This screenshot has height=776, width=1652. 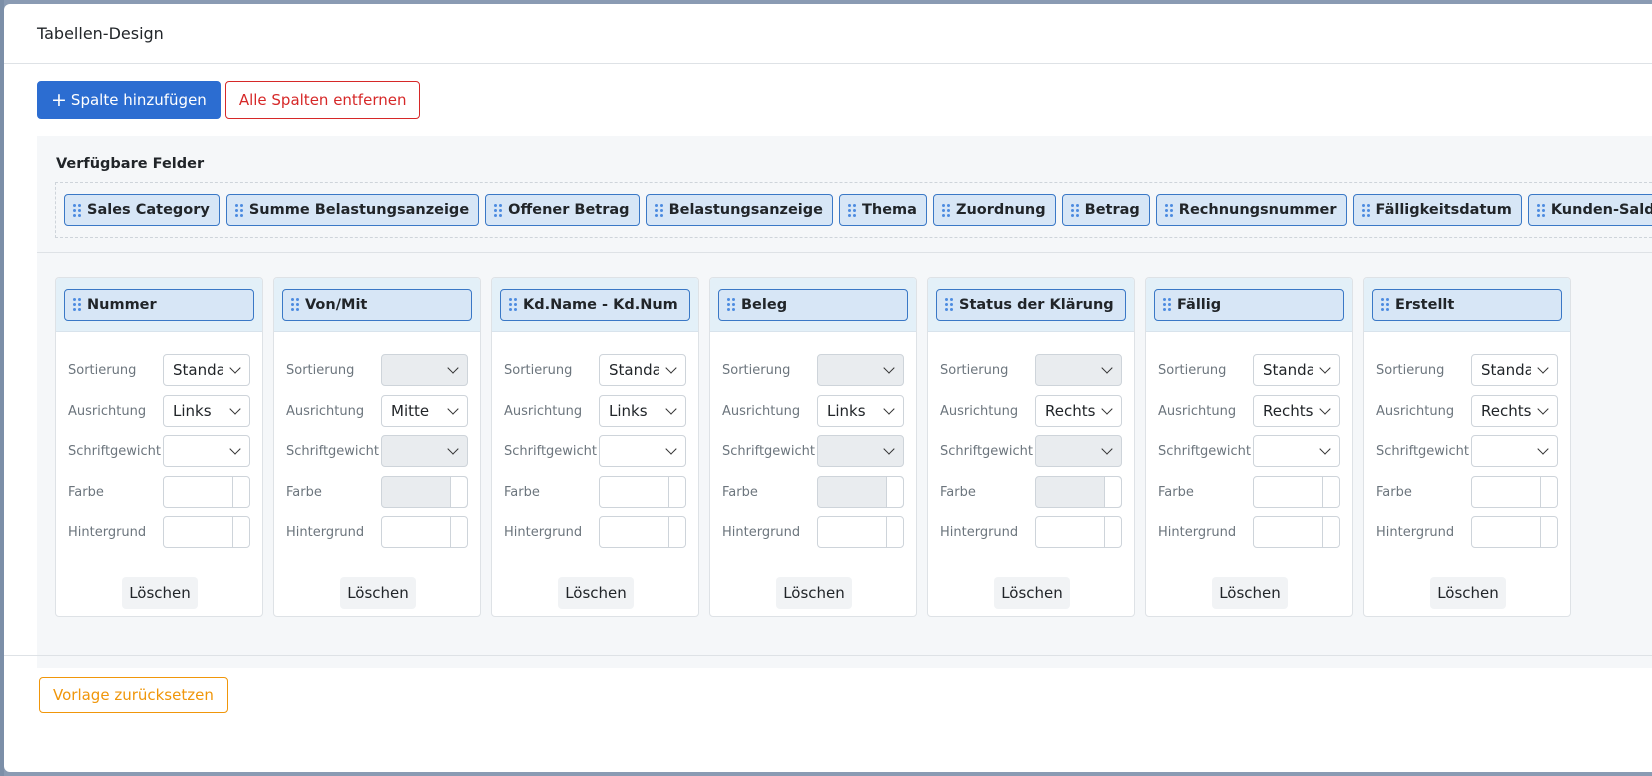 What do you see at coordinates (739, 210) in the screenshot?
I see `available-field-chip: Belastungsanzeige` at bounding box center [739, 210].